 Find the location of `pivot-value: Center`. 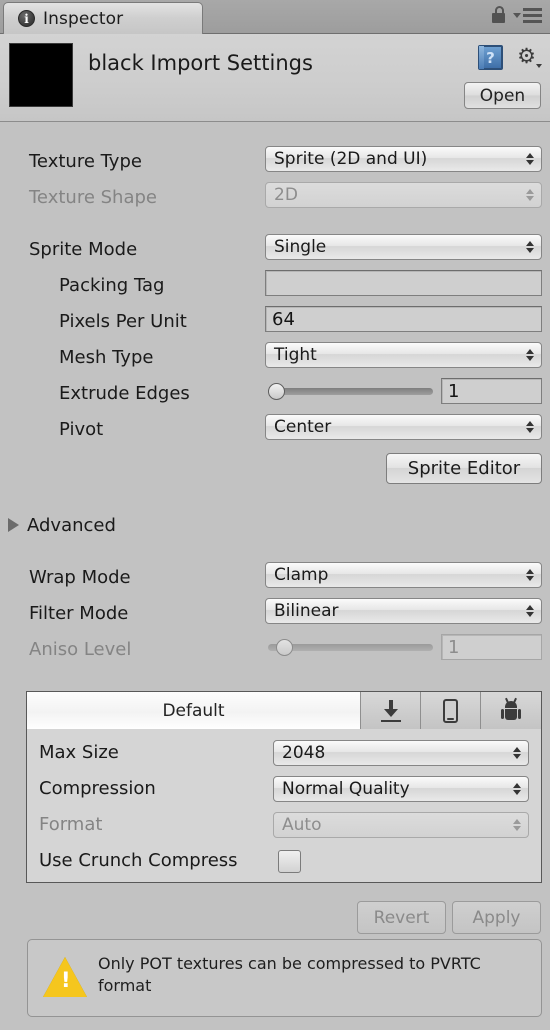

pivot-value: Center is located at coordinates (303, 427).